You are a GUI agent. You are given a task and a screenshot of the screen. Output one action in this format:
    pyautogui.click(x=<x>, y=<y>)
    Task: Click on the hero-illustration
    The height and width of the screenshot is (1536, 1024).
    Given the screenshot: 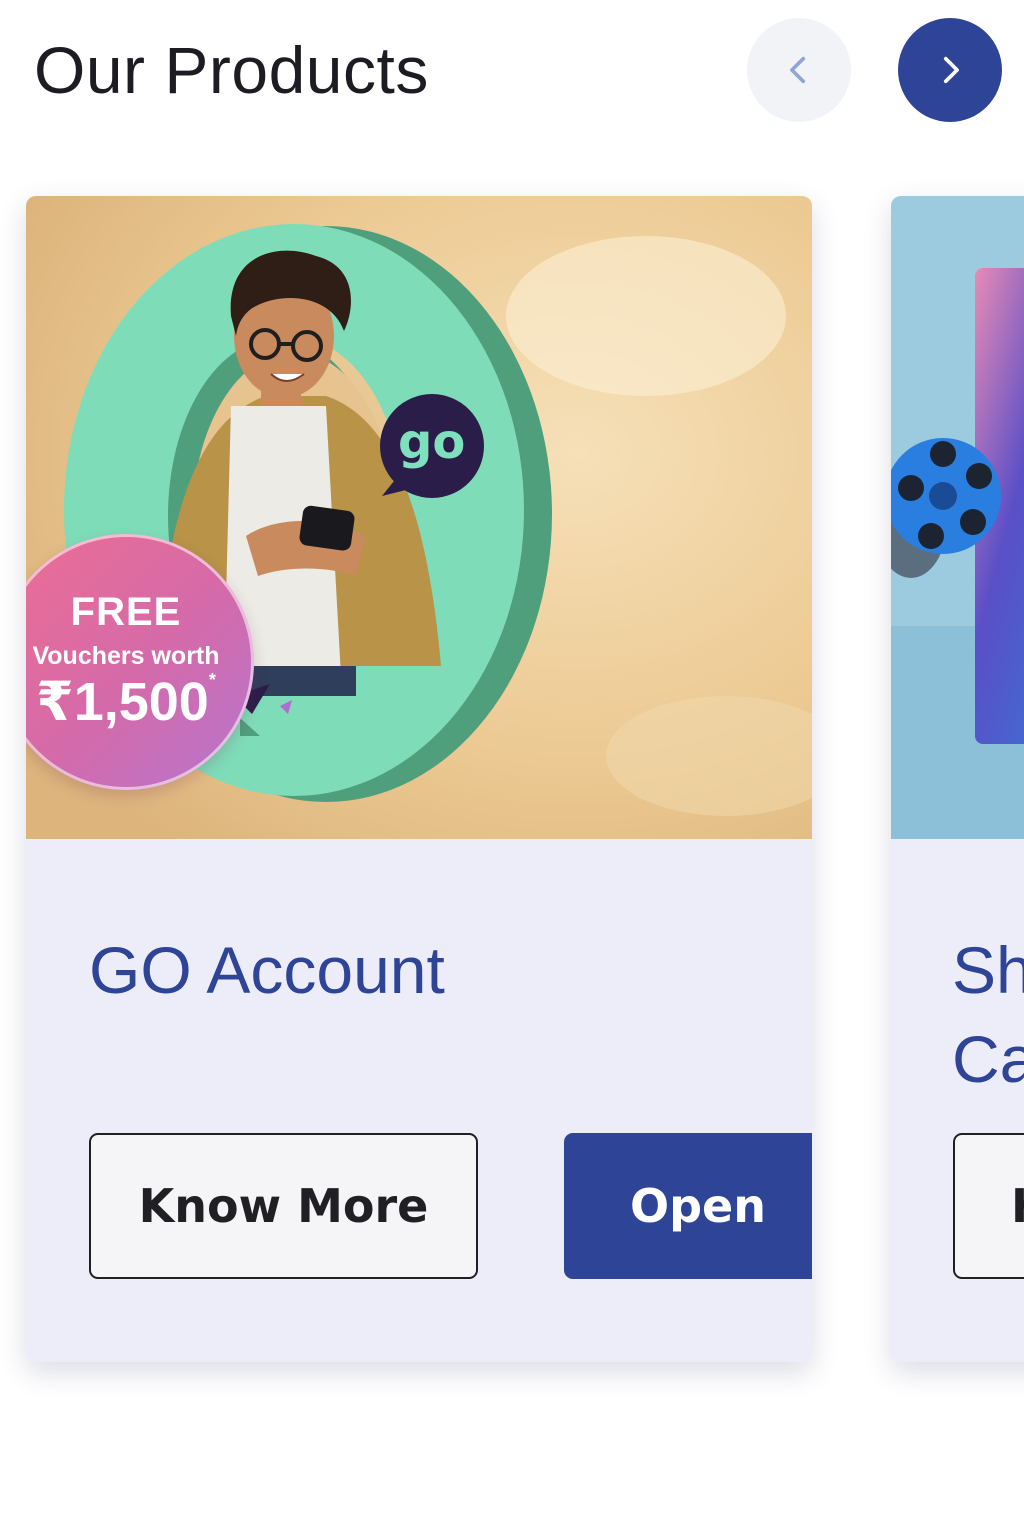 What is the action you would take?
    pyautogui.click(x=957, y=517)
    